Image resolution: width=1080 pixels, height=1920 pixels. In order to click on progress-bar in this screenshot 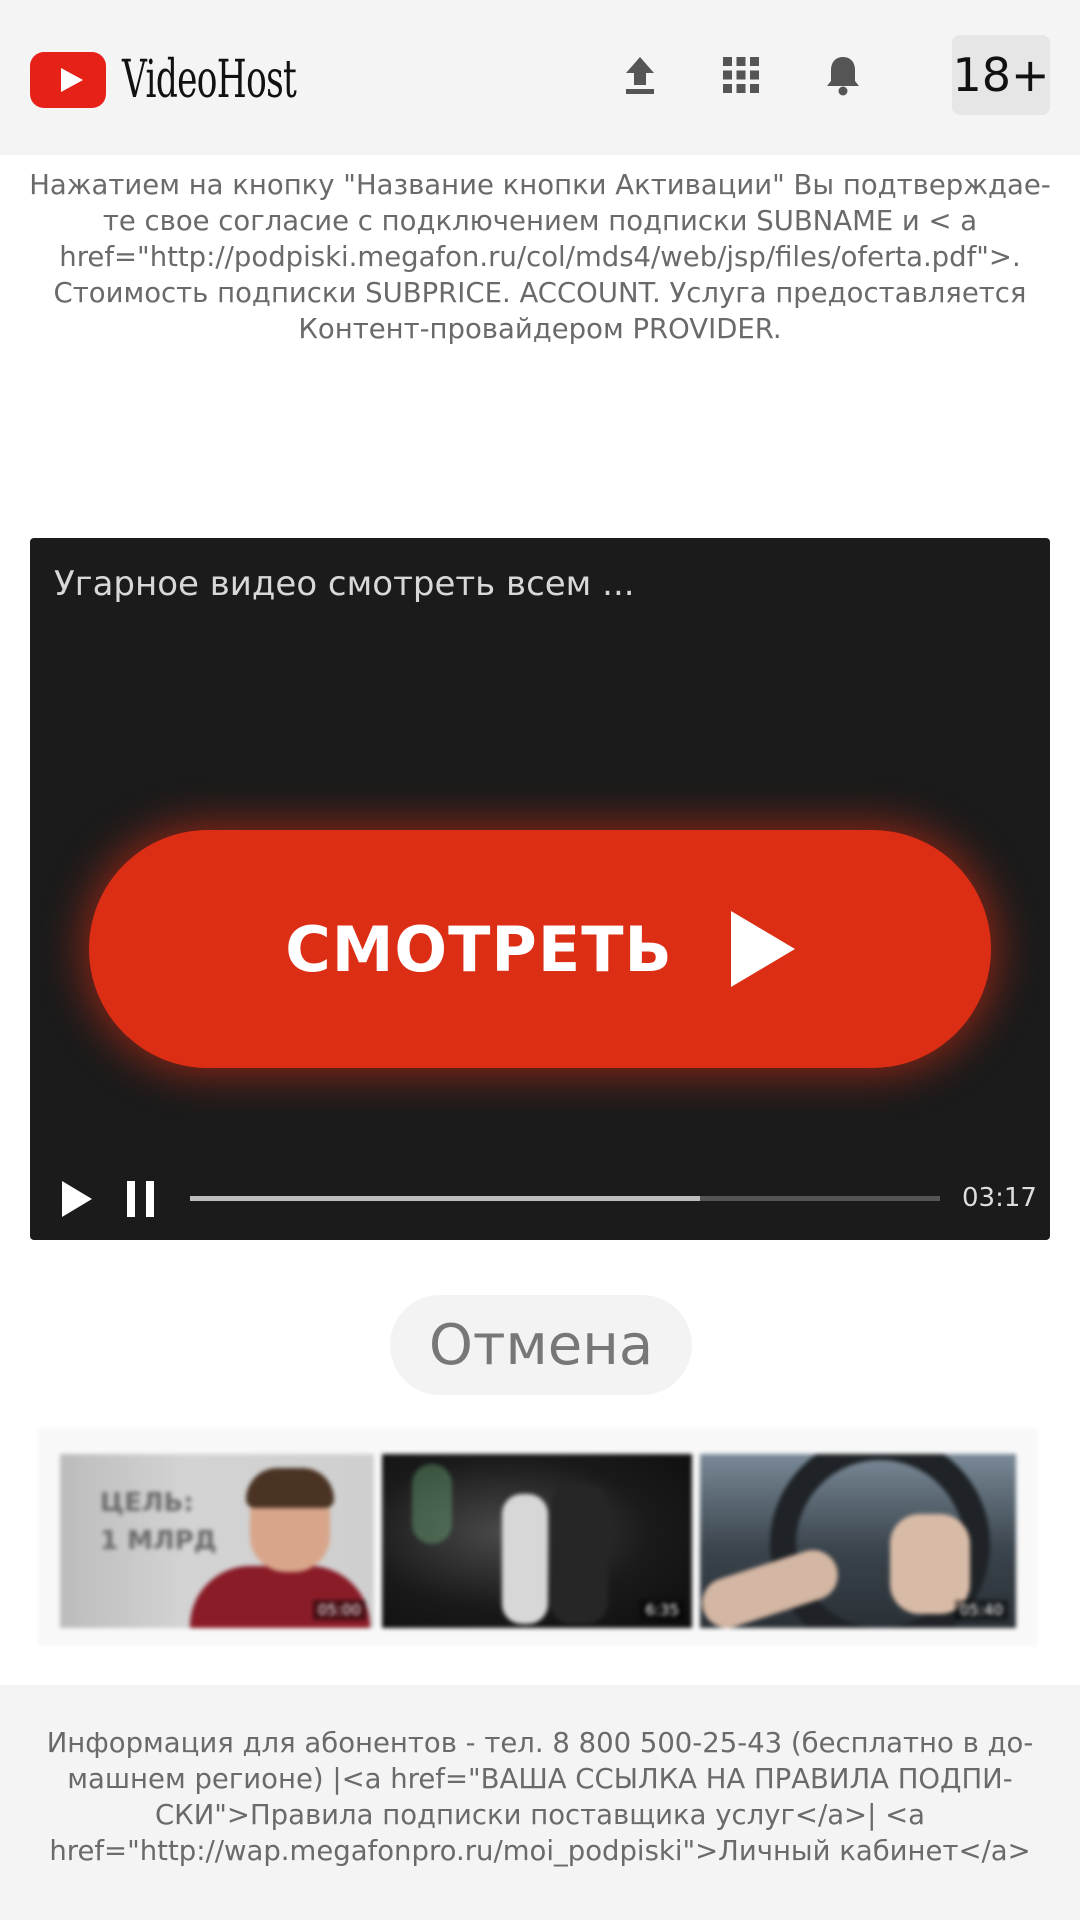, I will do `click(565, 1198)`.